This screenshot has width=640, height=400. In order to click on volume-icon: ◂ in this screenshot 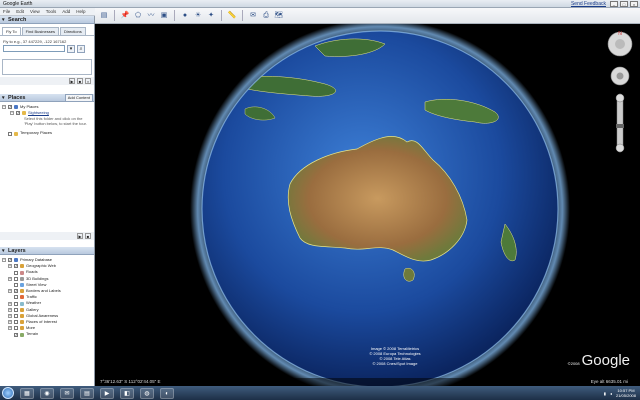, I will do `click(611, 393)`.